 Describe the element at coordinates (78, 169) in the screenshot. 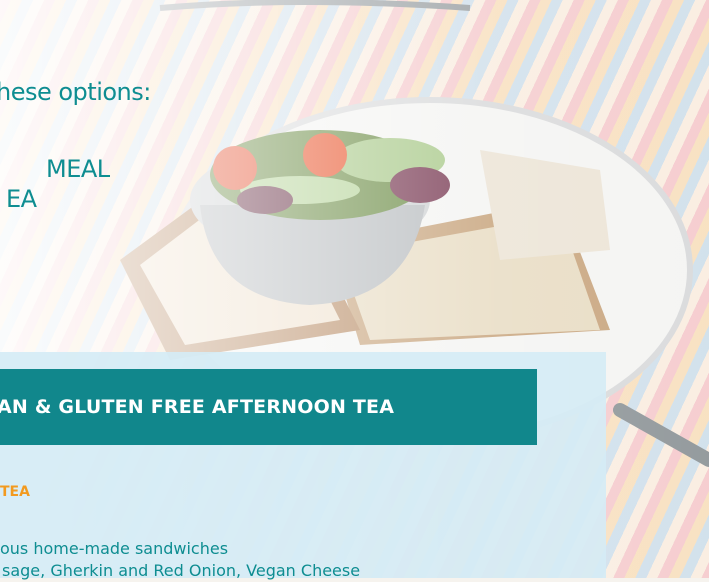

I see `option-meal: MEAL` at that location.